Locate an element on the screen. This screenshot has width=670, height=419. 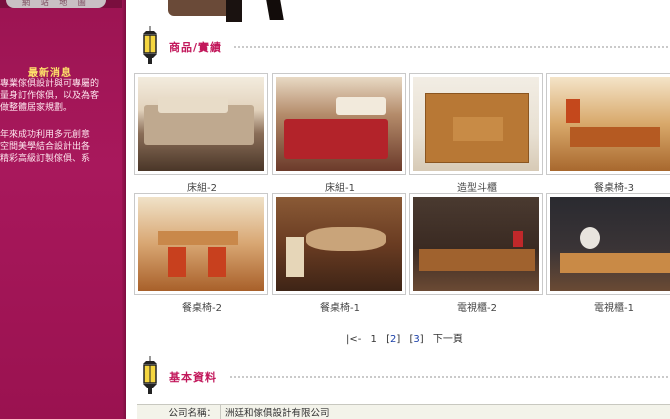
products-section-header: 商品/實績 is located at coordinates (403, 46).